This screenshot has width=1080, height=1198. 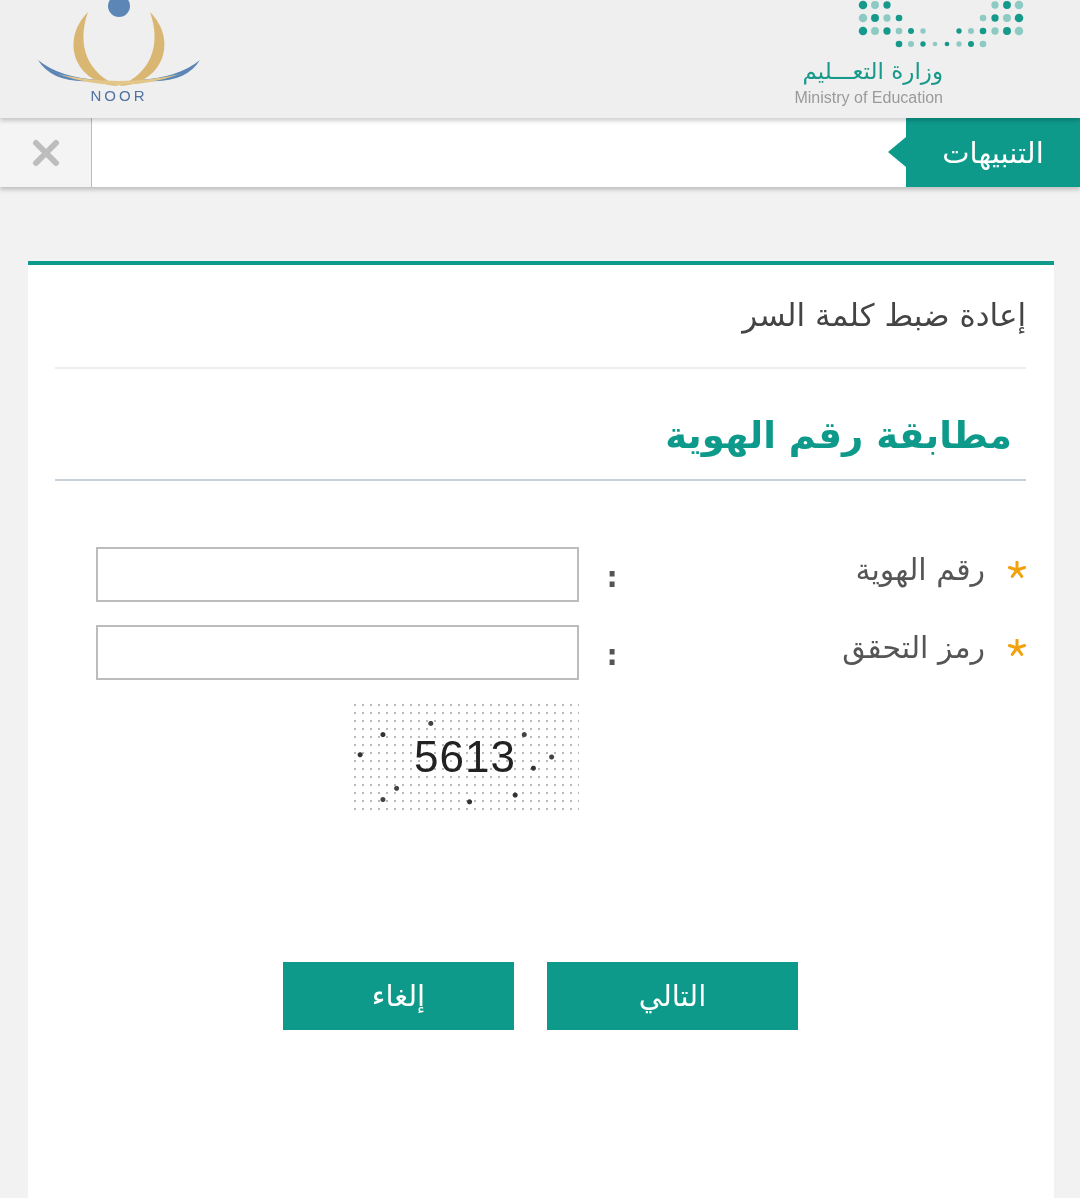 What do you see at coordinates (119, 43) in the screenshot?
I see `noor-logo-icon` at bounding box center [119, 43].